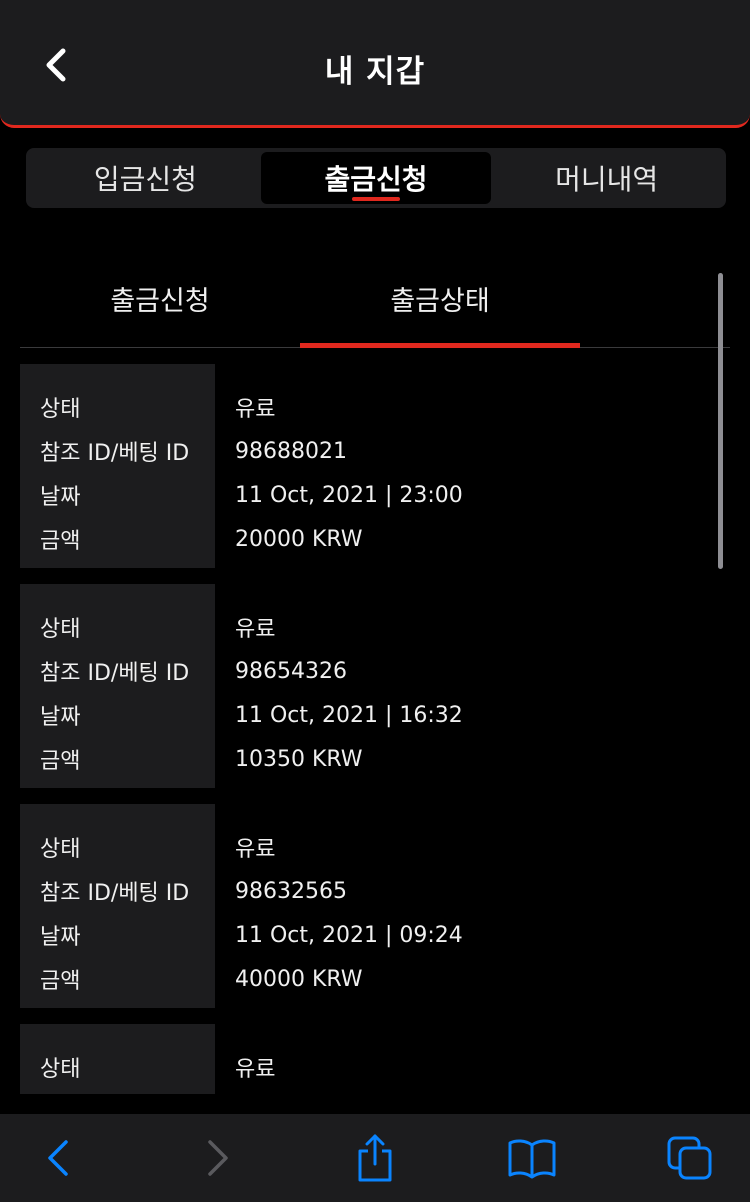 The height and width of the screenshot is (1202, 750). I want to click on bookmarks-button, so click(532, 1158).